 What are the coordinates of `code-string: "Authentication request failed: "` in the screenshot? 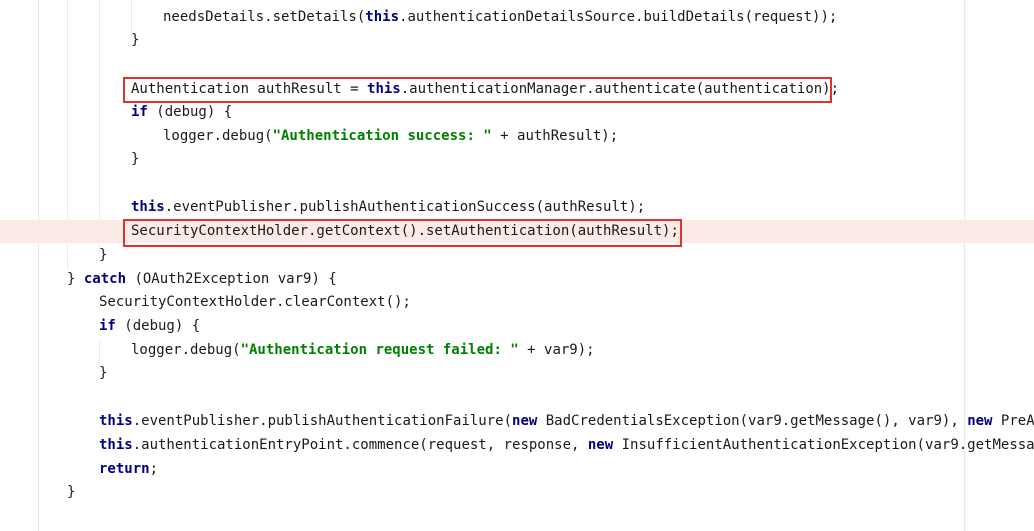 It's located at (379, 350).